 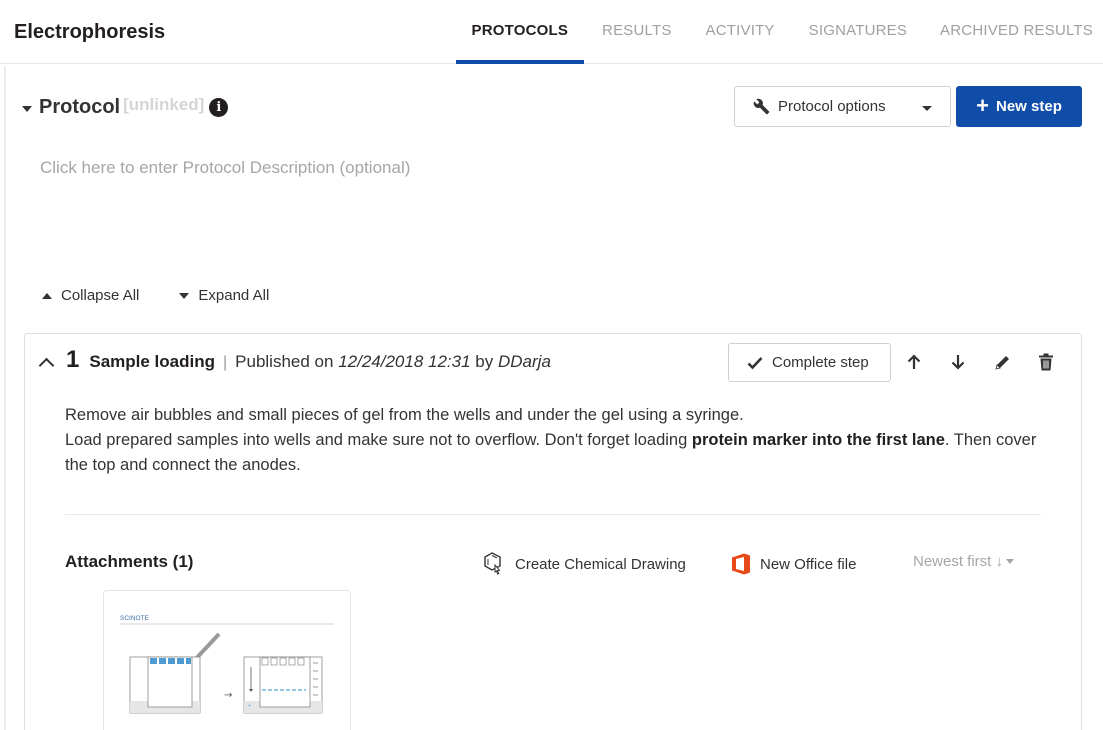 What do you see at coordinates (755, 362) in the screenshot?
I see `check-icon` at bounding box center [755, 362].